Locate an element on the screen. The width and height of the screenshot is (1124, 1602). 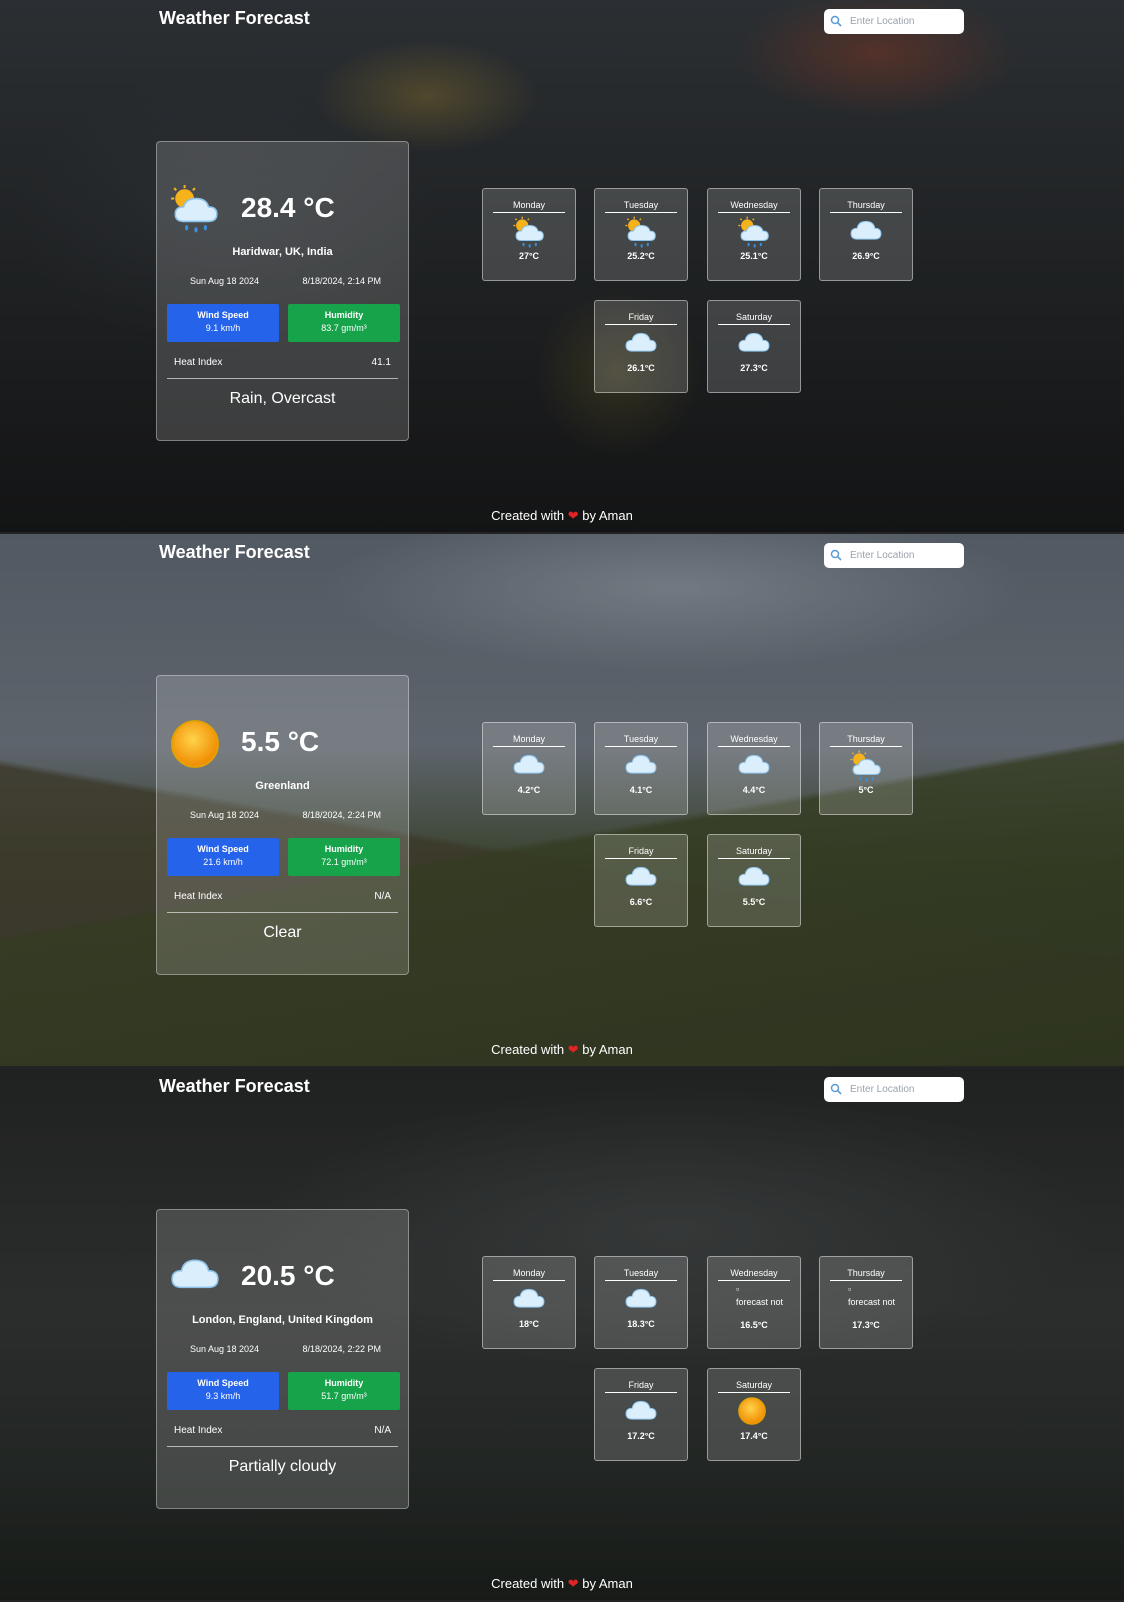
wind-speed-value: 21.6 km/h is located at coordinates (223, 862).